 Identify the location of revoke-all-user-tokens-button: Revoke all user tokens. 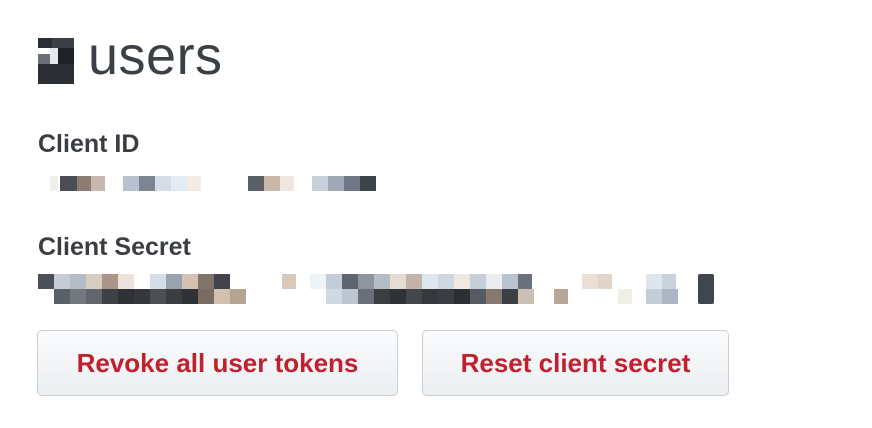
(217, 363).